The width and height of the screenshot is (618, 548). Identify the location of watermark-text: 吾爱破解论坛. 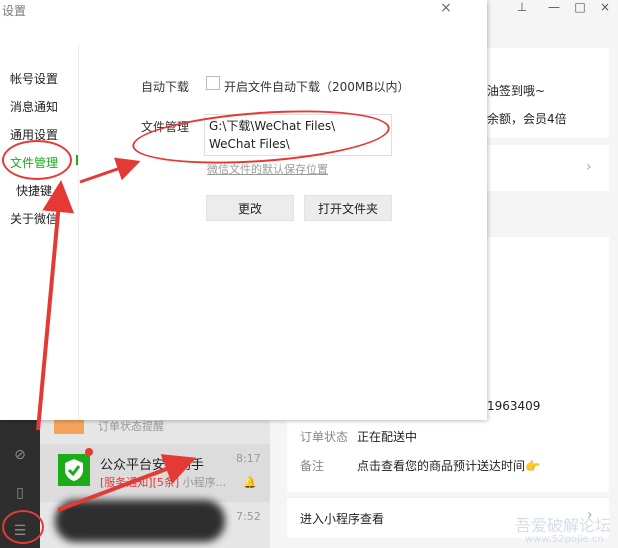
(563, 525).